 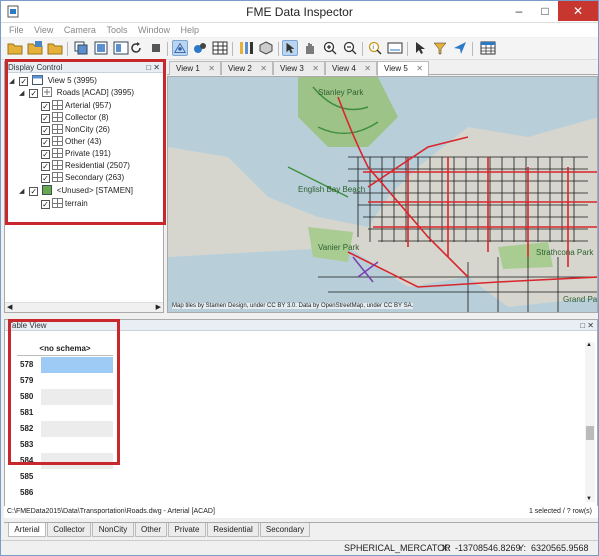 What do you see at coordinates (76, 93) in the screenshot?
I see `tree-dataset-roads: ◢ ✓ Roads [ACAD] (3995)` at bounding box center [76, 93].